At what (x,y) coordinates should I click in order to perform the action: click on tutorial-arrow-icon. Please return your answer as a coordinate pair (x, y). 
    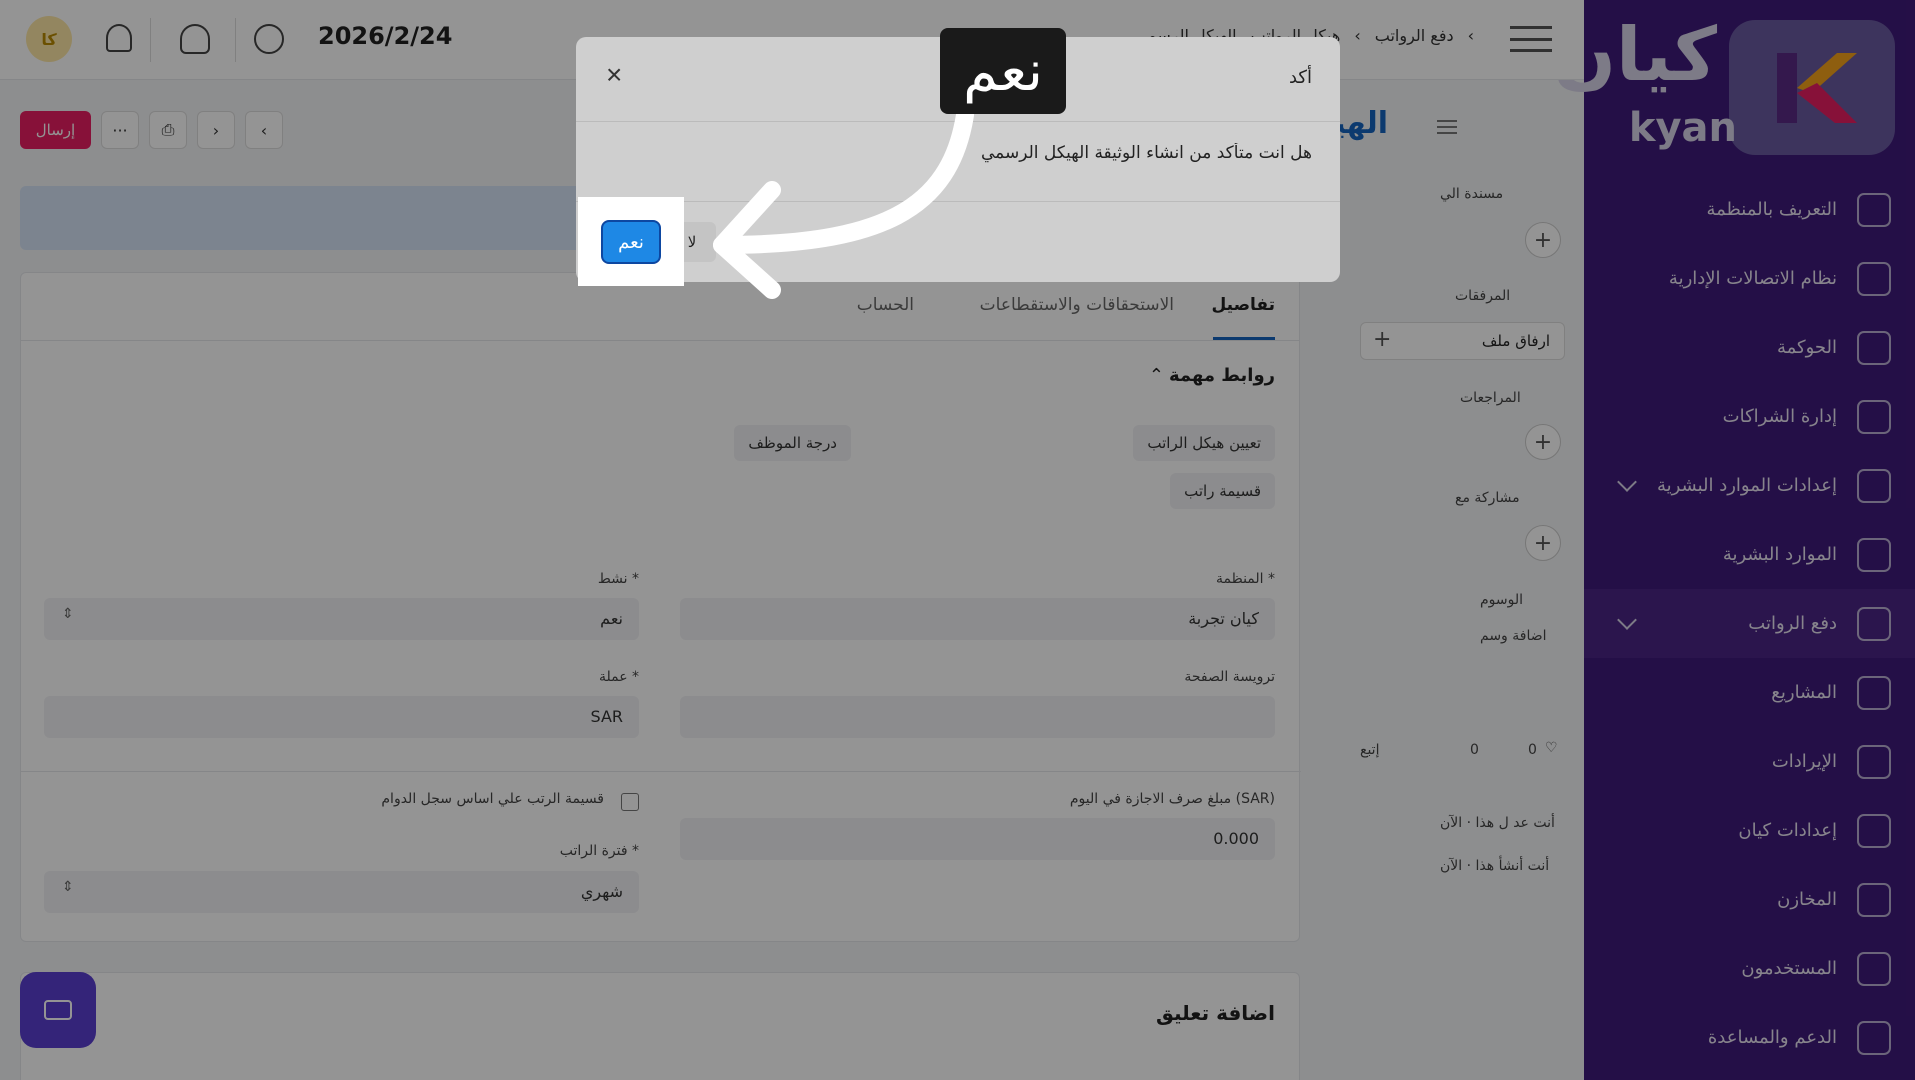
    Looking at the image, I should click on (843, 202).